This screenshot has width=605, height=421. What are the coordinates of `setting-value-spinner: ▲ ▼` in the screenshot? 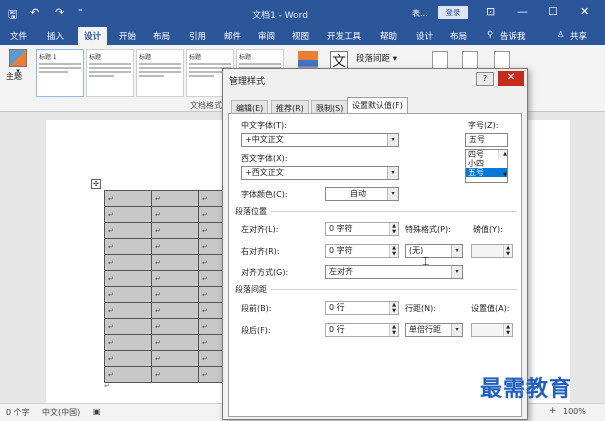 It's located at (492, 330).